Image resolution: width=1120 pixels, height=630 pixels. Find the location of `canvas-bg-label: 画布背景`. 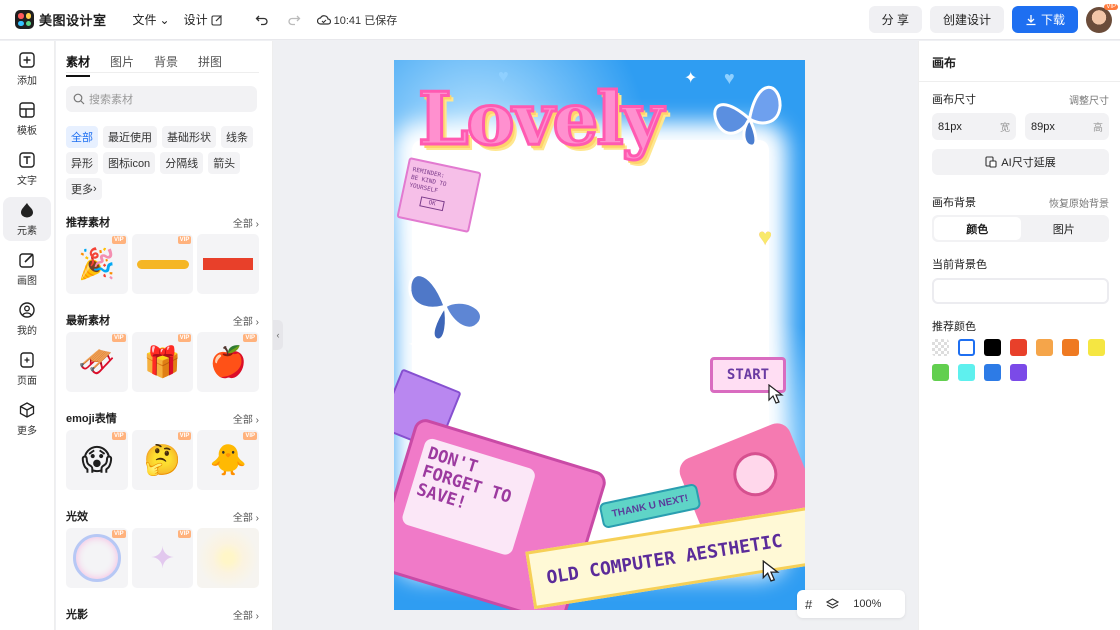

canvas-bg-label: 画布背景 is located at coordinates (954, 203).